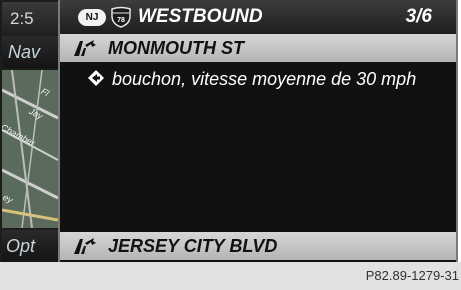 The height and width of the screenshot is (290, 461). What do you see at coordinates (200, 16) in the screenshot?
I see `direction-label: WESTBOUND` at bounding box center [200, 16].